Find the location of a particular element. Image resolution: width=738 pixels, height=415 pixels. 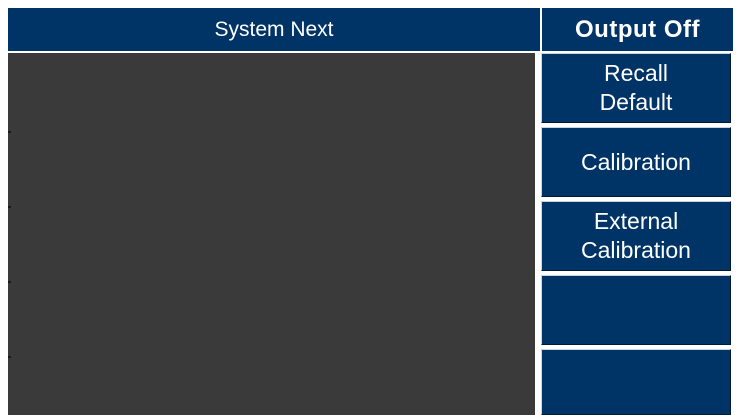

softkey-external-calibration: External Calibration is located at coordinates (636, 236).